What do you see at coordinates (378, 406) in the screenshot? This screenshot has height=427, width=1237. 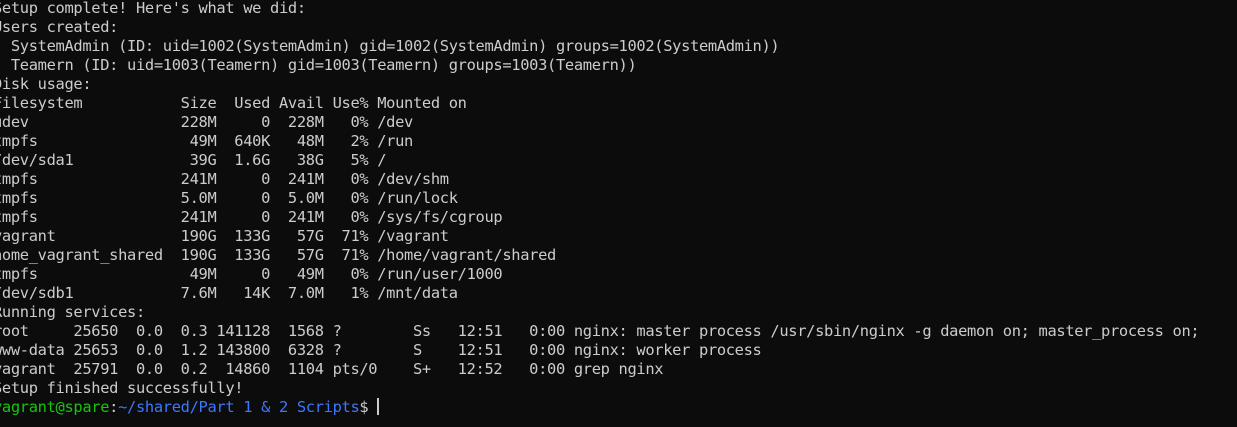 I see `text-cursor` at bounding box center [378, 406].